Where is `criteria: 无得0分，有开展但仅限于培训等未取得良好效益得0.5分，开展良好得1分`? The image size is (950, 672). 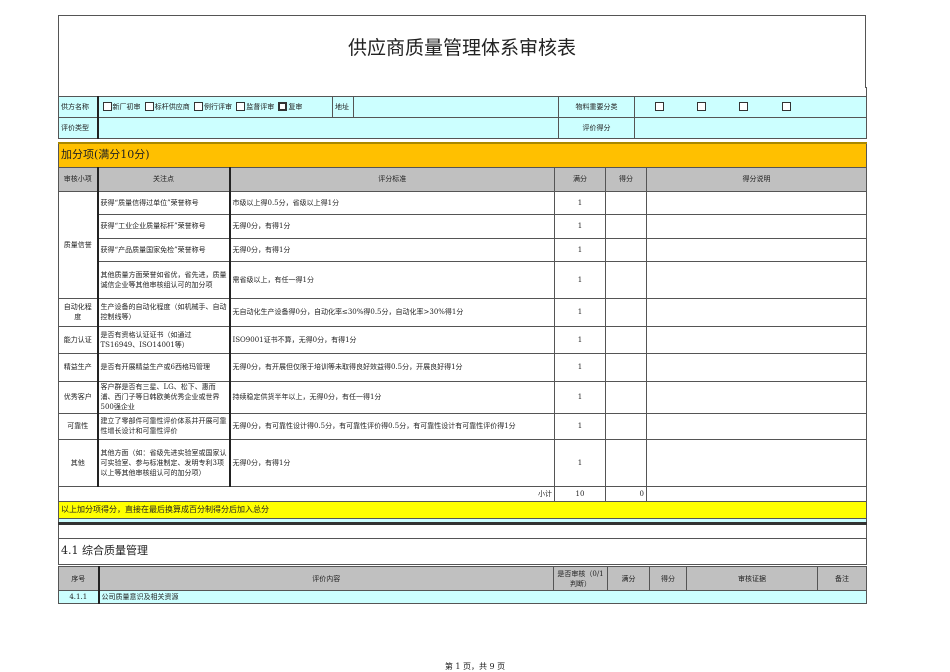
criteria: 无得0分，有开展但仅限于培训等未取得良好效益得0.5分，开展良好得1分 is located at coordinates (391, 367).